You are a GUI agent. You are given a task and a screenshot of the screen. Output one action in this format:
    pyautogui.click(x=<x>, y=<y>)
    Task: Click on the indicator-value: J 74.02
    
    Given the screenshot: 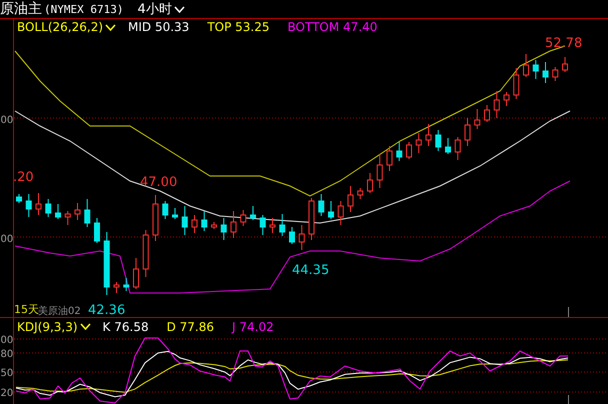 What is the action you would take?
    pyautogui.click(x=253, y=327)
    